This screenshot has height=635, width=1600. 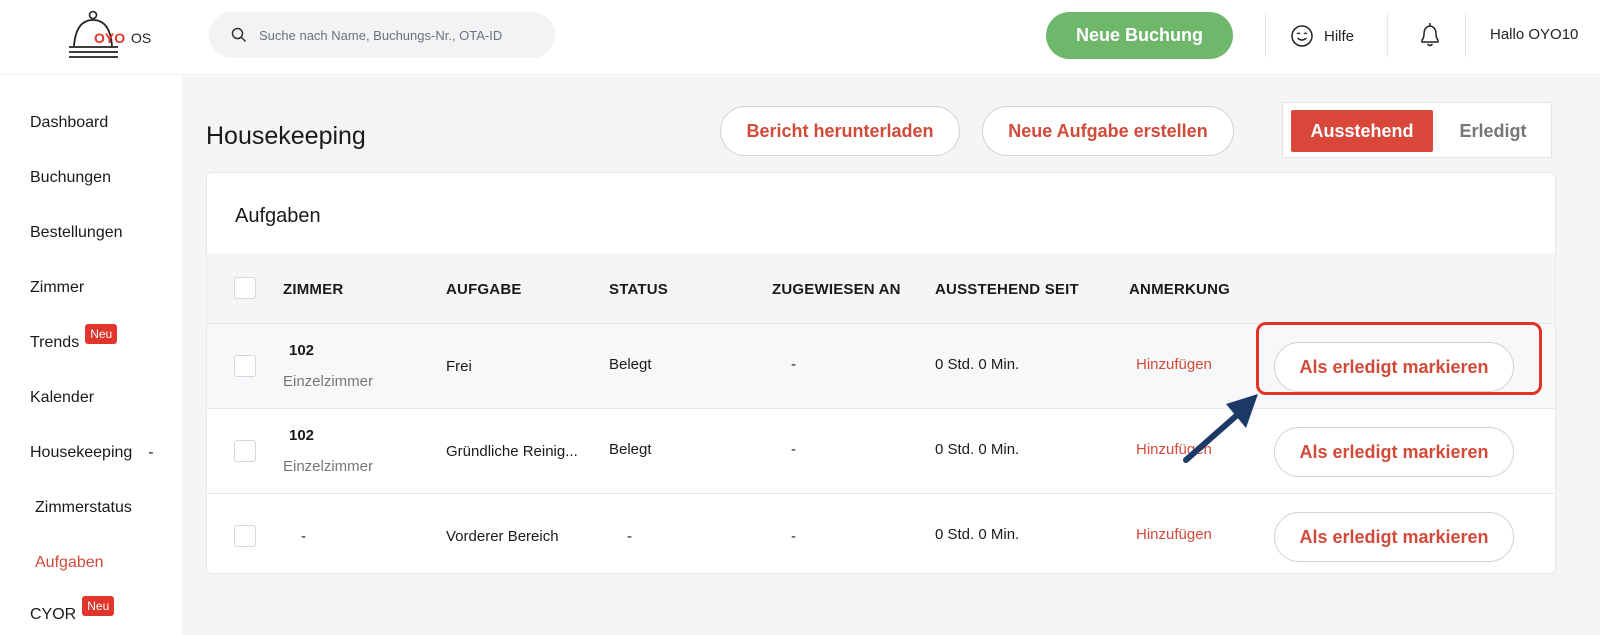 What do you see at coordinates (239, 35) in the screenshot?
I see `search-icon` at bounding box center [239, 35].